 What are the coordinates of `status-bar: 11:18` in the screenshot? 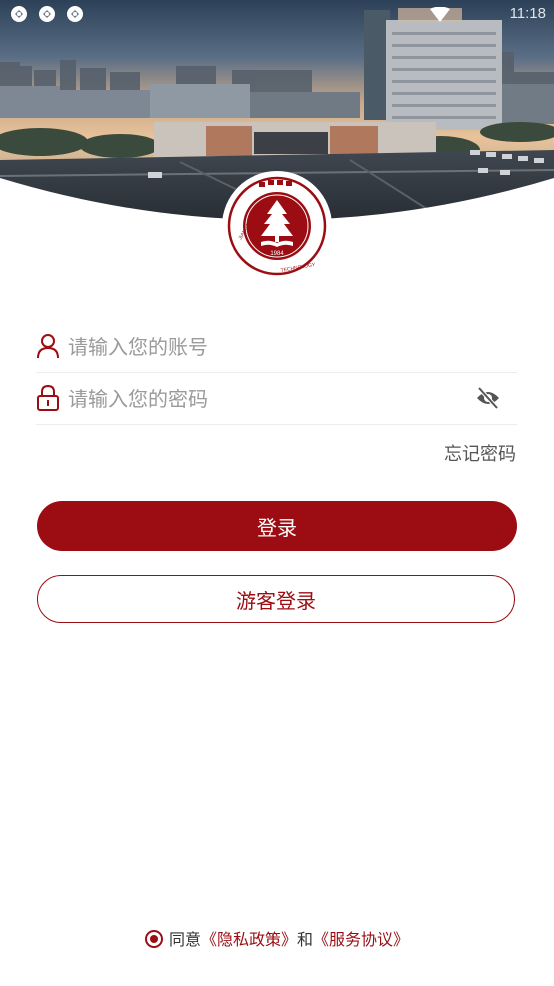 It's located at (277, 15).